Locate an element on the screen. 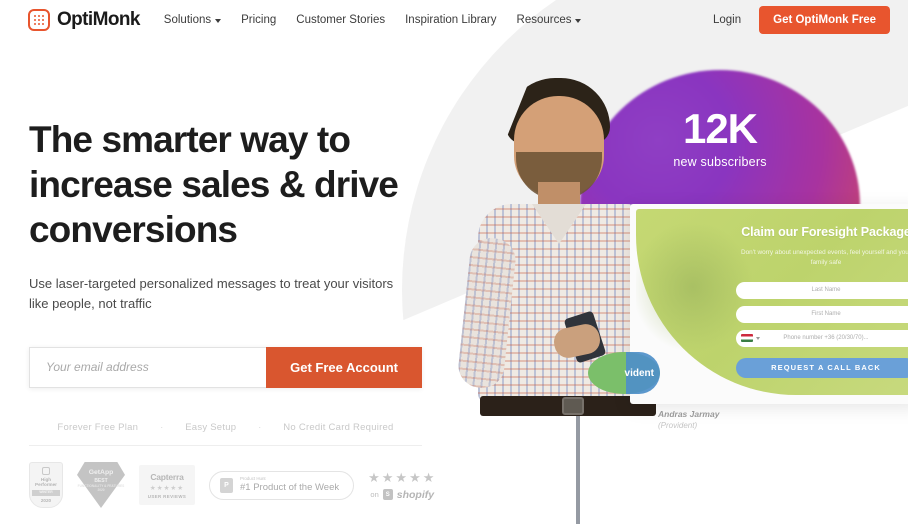 This screenshot has height=524, width=908. popup-field-placeholder: Last Name is located at coordinates (826, 290).